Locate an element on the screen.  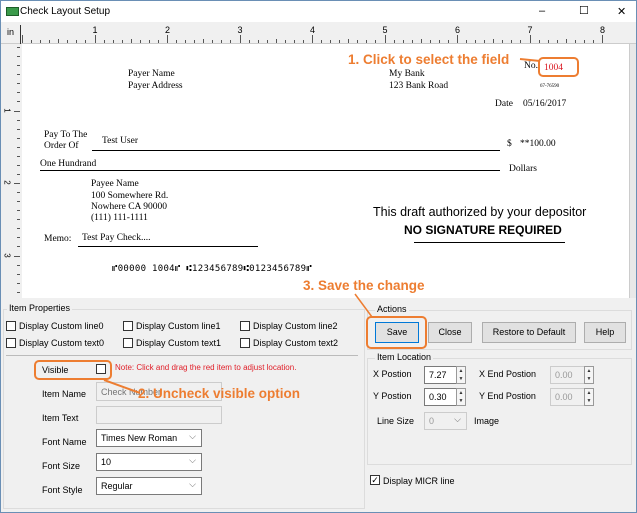
arrow-step1 is located at coordinates (530, 60).